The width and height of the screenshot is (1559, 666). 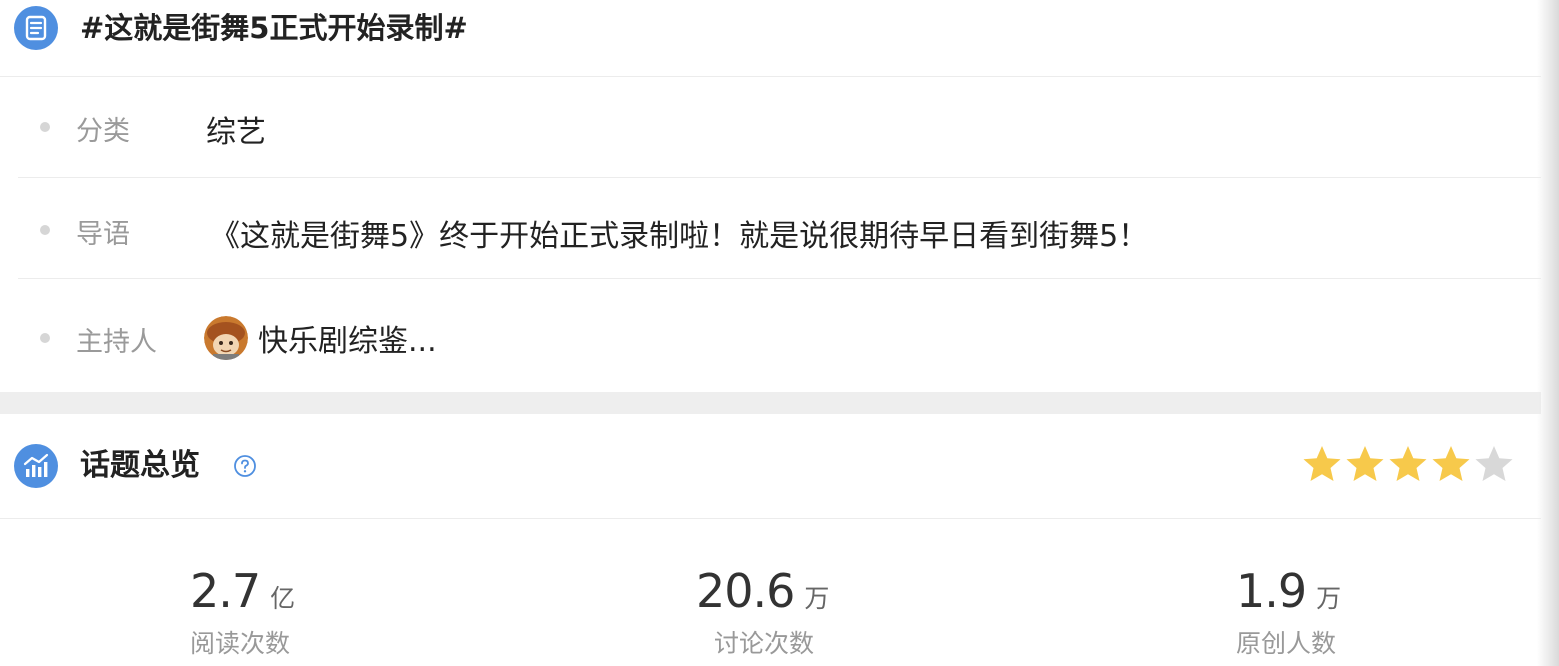 What do you see at coordinates (1548, 333) in the screenshot?
I see `window-edge-shadow` at bounding box center [1548, 333].